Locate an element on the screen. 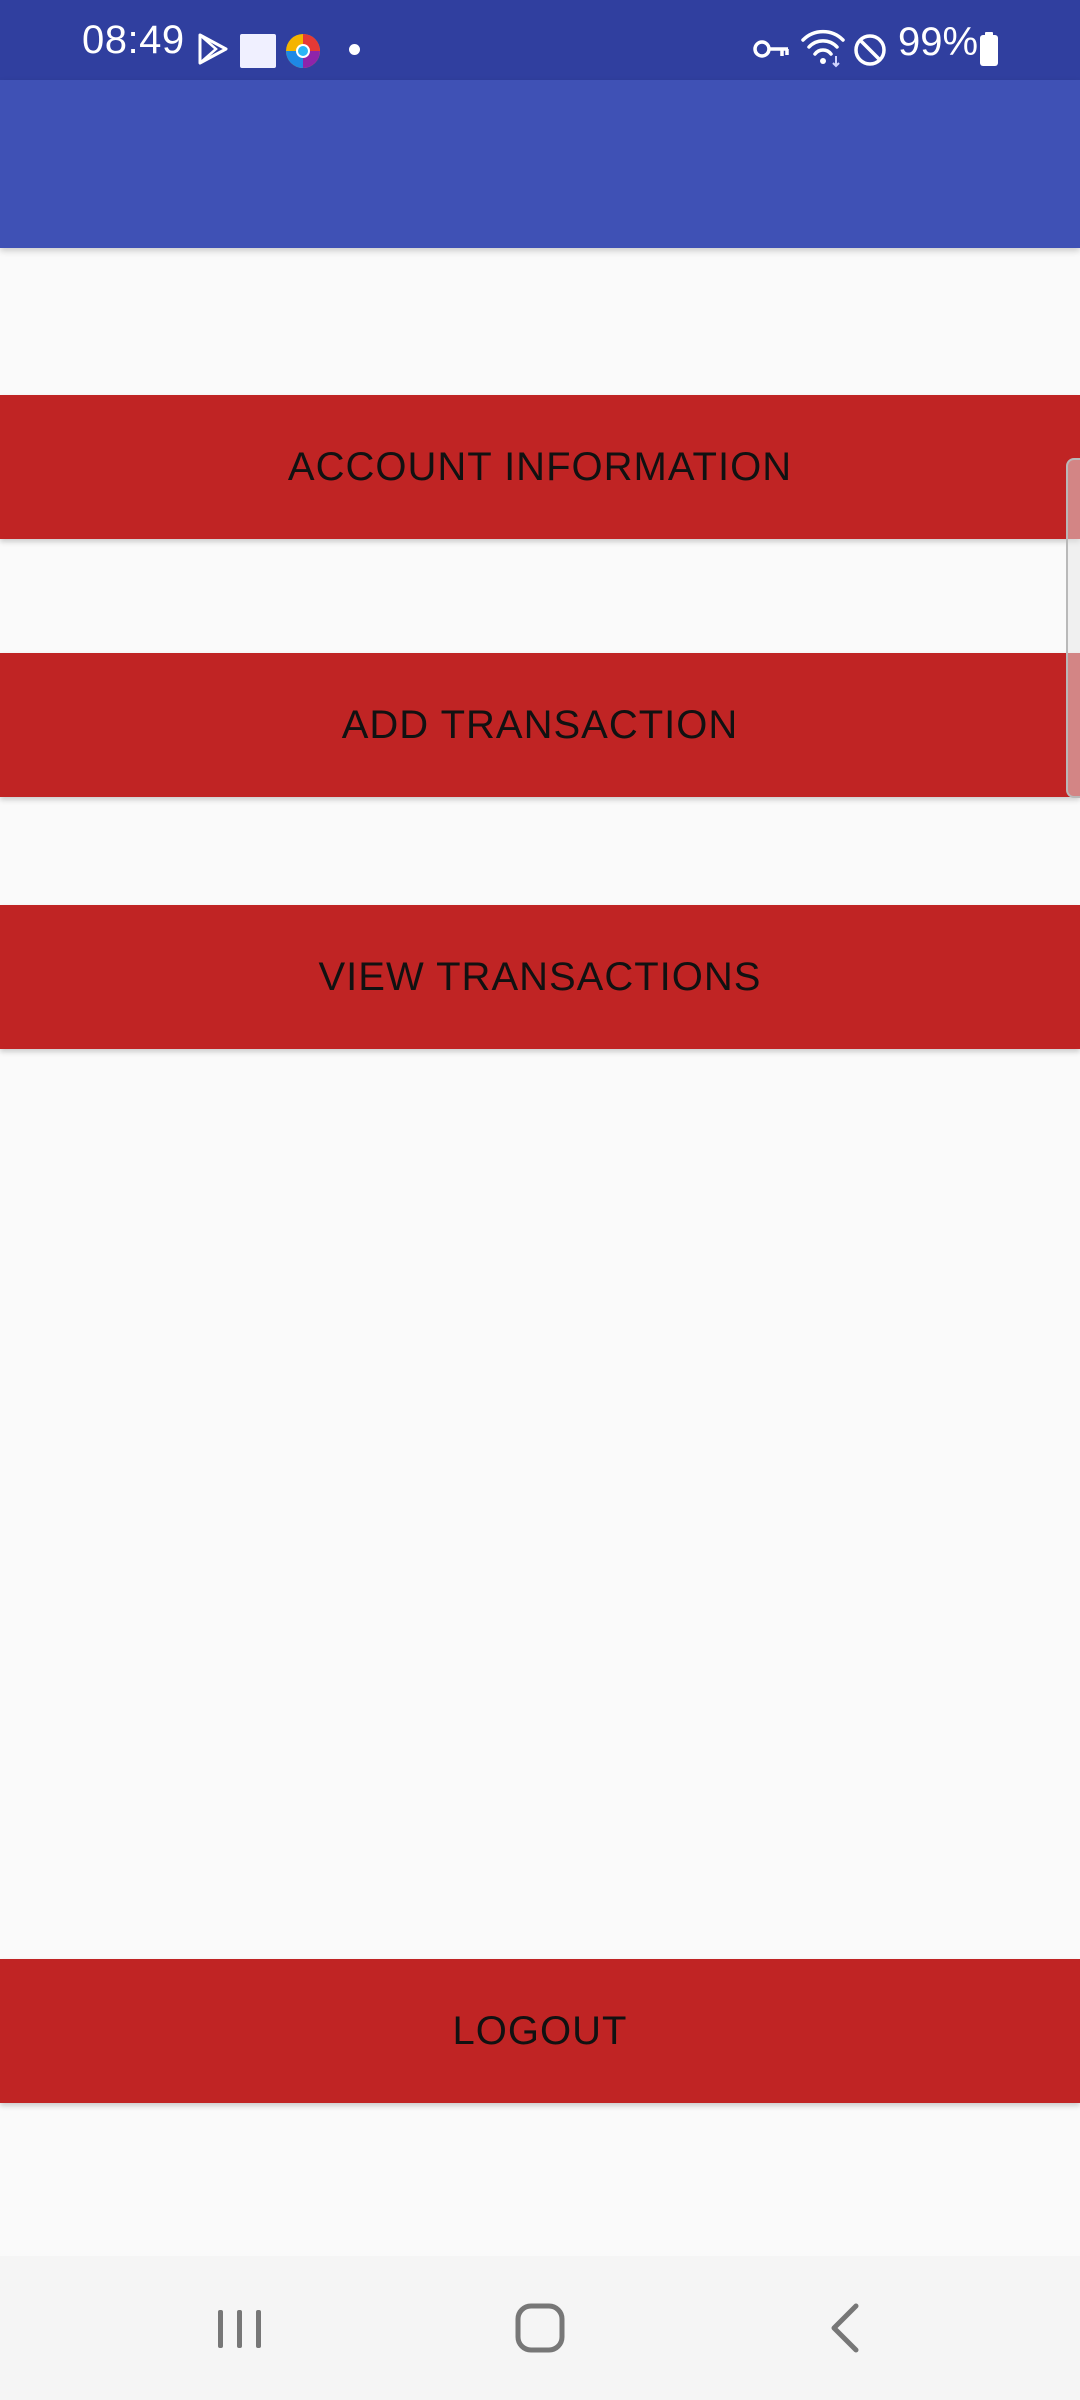 Image resolution: width=1080 pixels, height=2400 pixels. status-time: 08:49 is located at coordinates (133, 40).